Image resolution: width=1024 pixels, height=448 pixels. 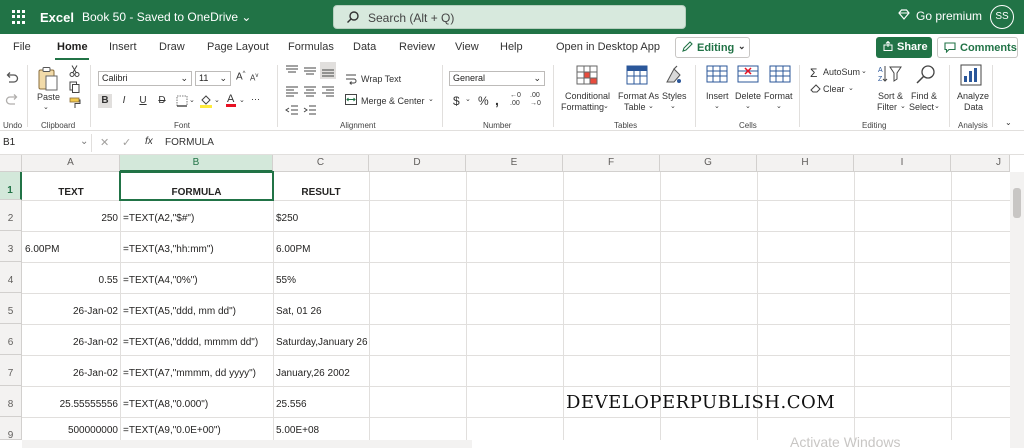 I want to click on copy-icon, so click(x=74, y=88).